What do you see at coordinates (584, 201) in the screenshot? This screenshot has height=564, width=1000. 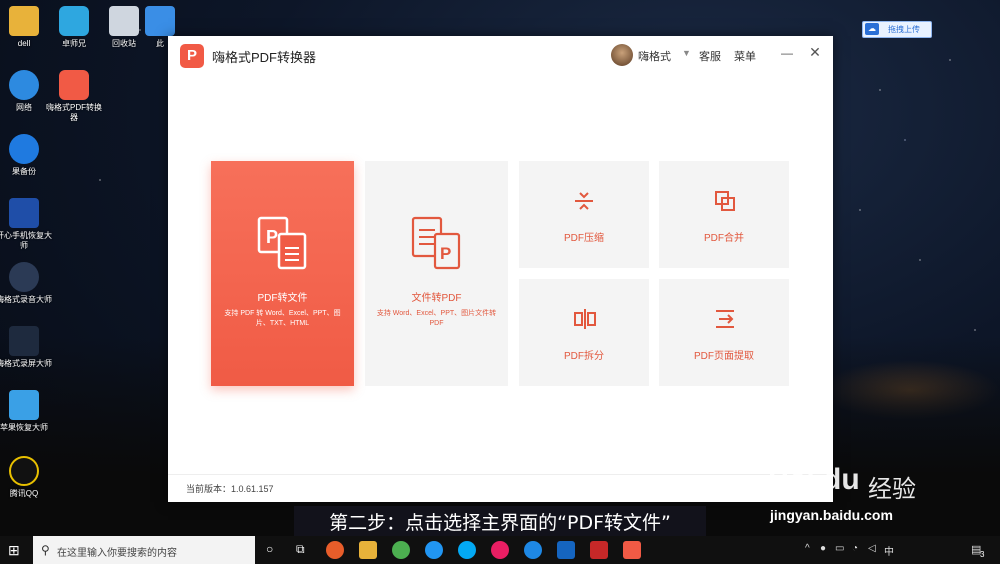 I see `compress-icon` at bounding box center [584, 201].